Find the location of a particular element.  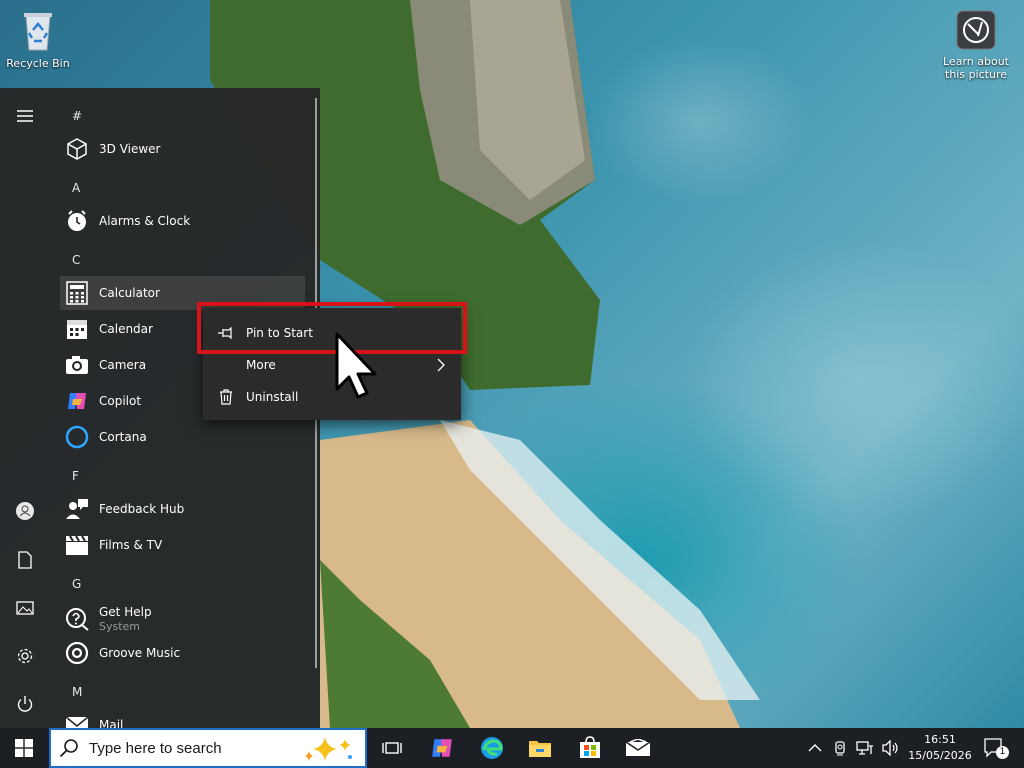

get-help-sublabel: System is located at coordinates (120, 626).